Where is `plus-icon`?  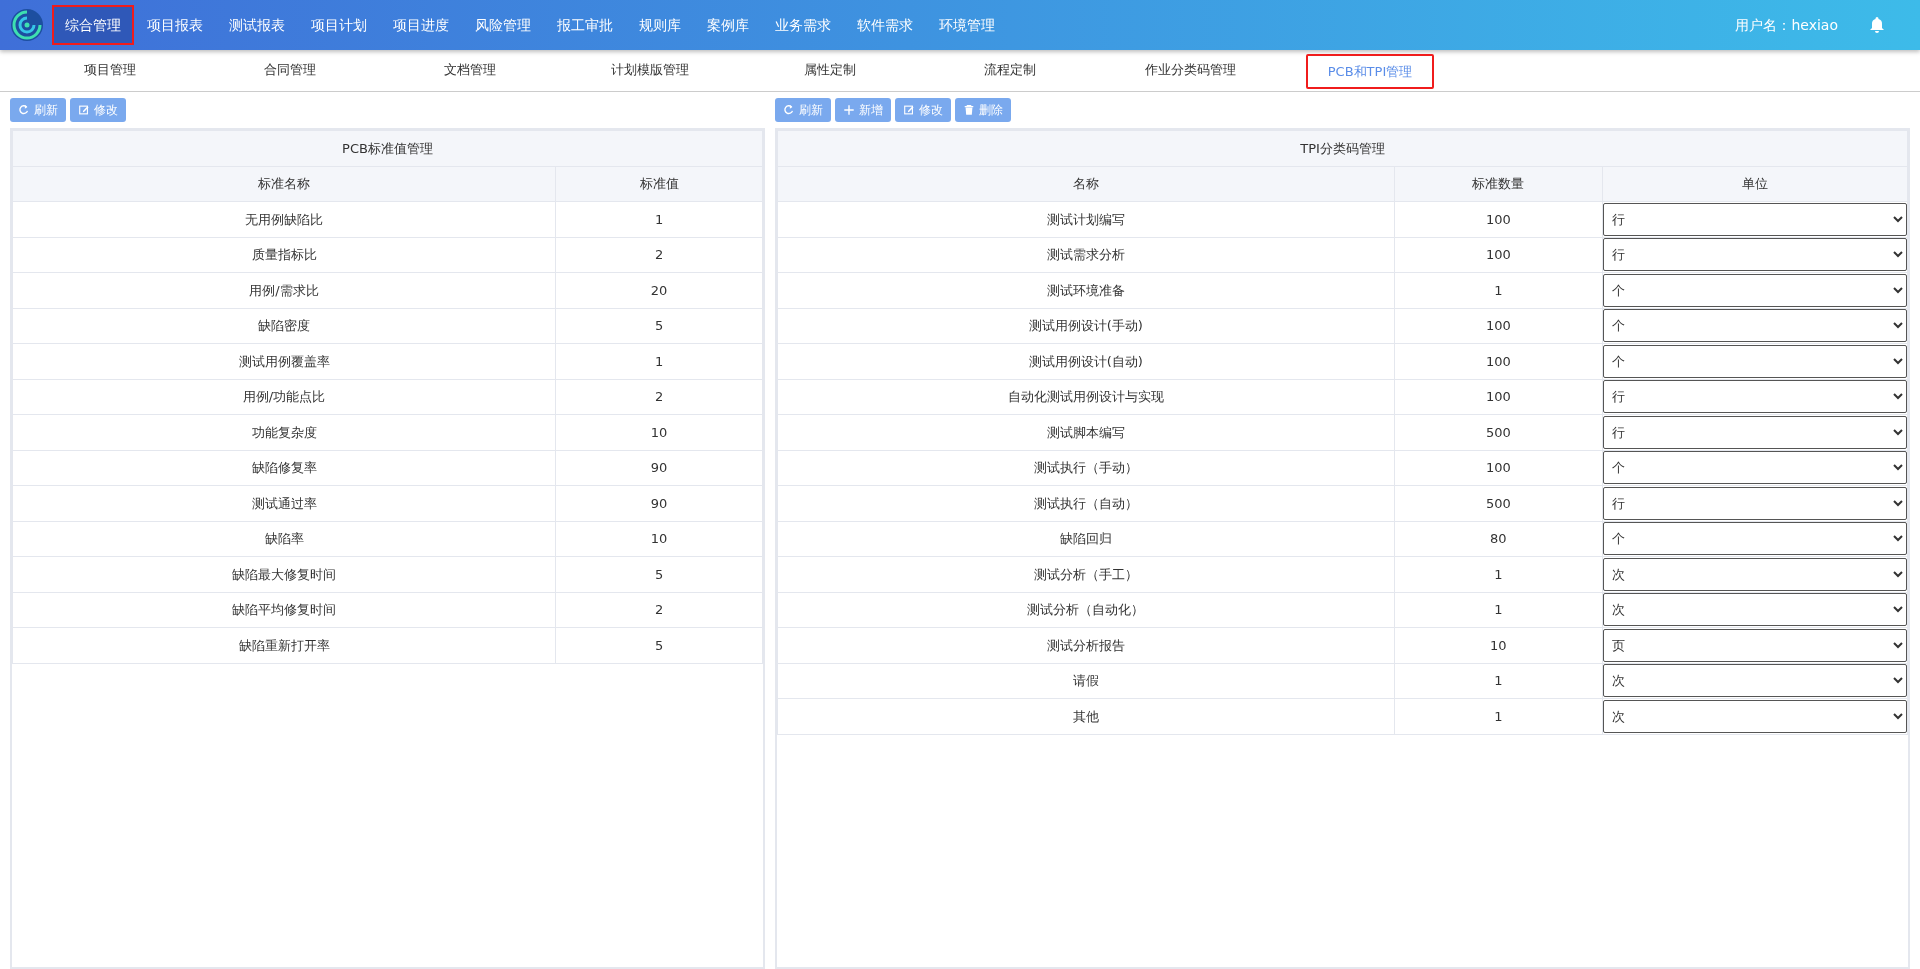 plus-icon is located at coordinates (849, 110).